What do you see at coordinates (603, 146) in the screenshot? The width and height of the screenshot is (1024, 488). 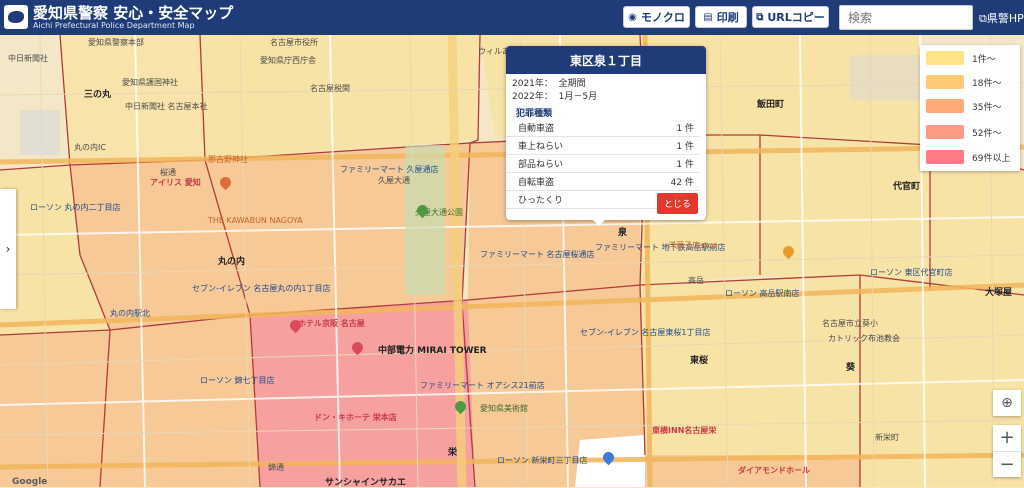 I see `crime-row: 車上ねらい 1 件` at bounding box center [603, 146].